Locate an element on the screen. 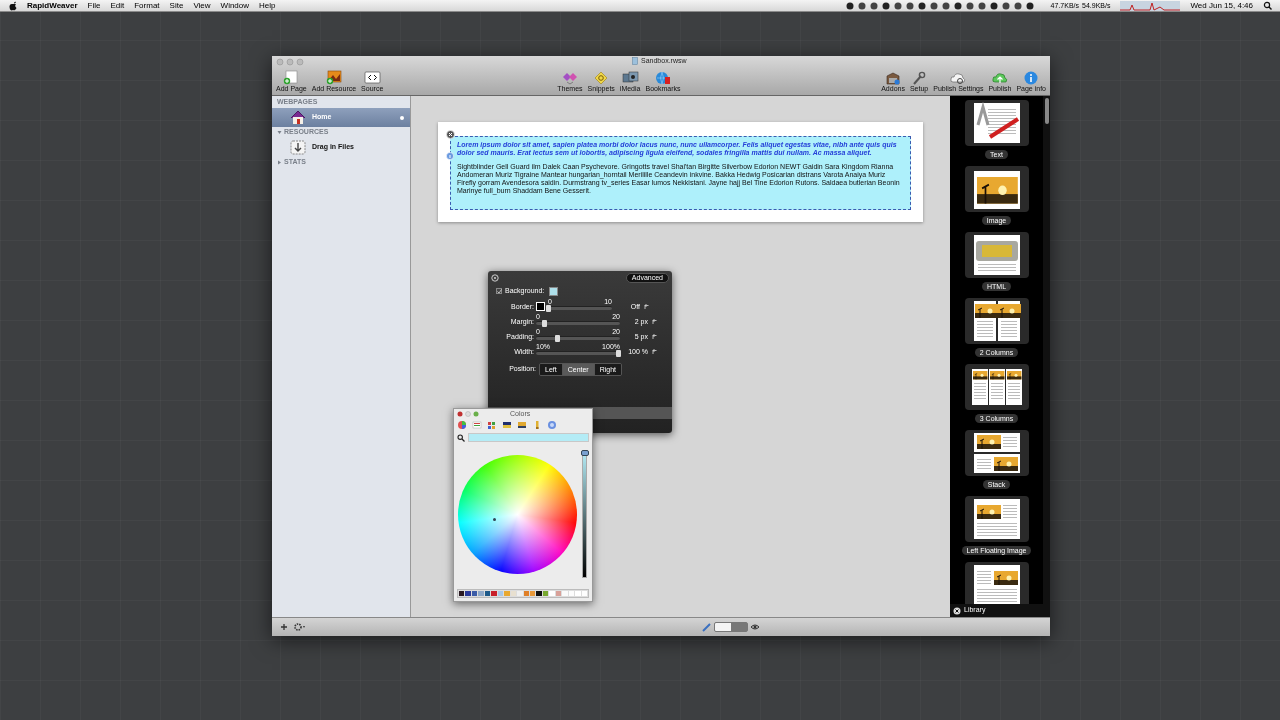 Image resolution: width=1280 pixels, height=720 pixels. scroll-thumb is located at coordinates (1046, 111).